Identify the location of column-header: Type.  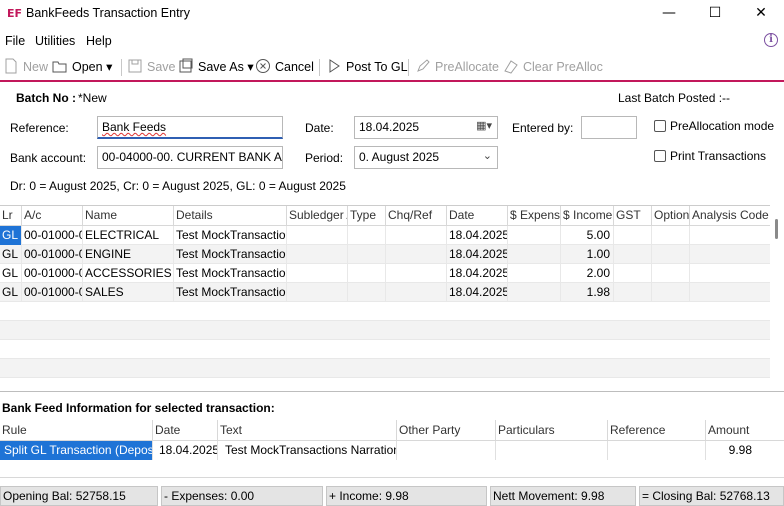
(367, 216).